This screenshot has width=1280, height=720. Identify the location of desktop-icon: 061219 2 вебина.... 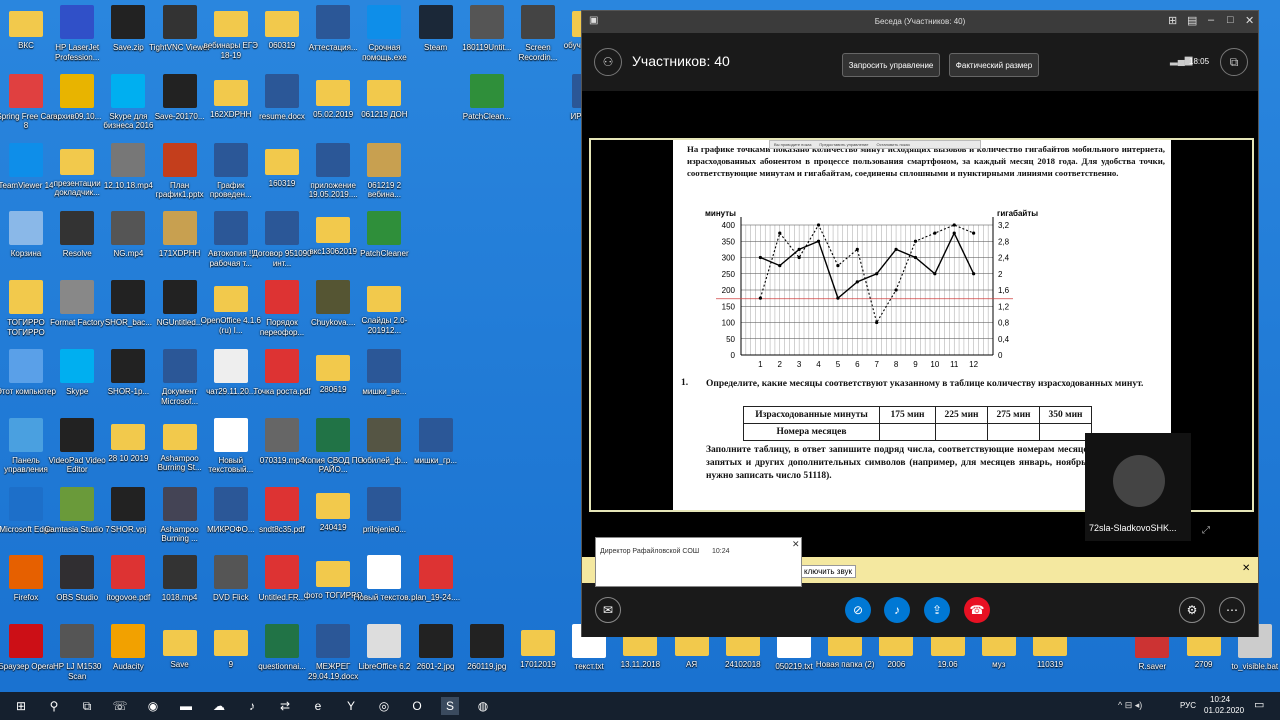
(384, 176).